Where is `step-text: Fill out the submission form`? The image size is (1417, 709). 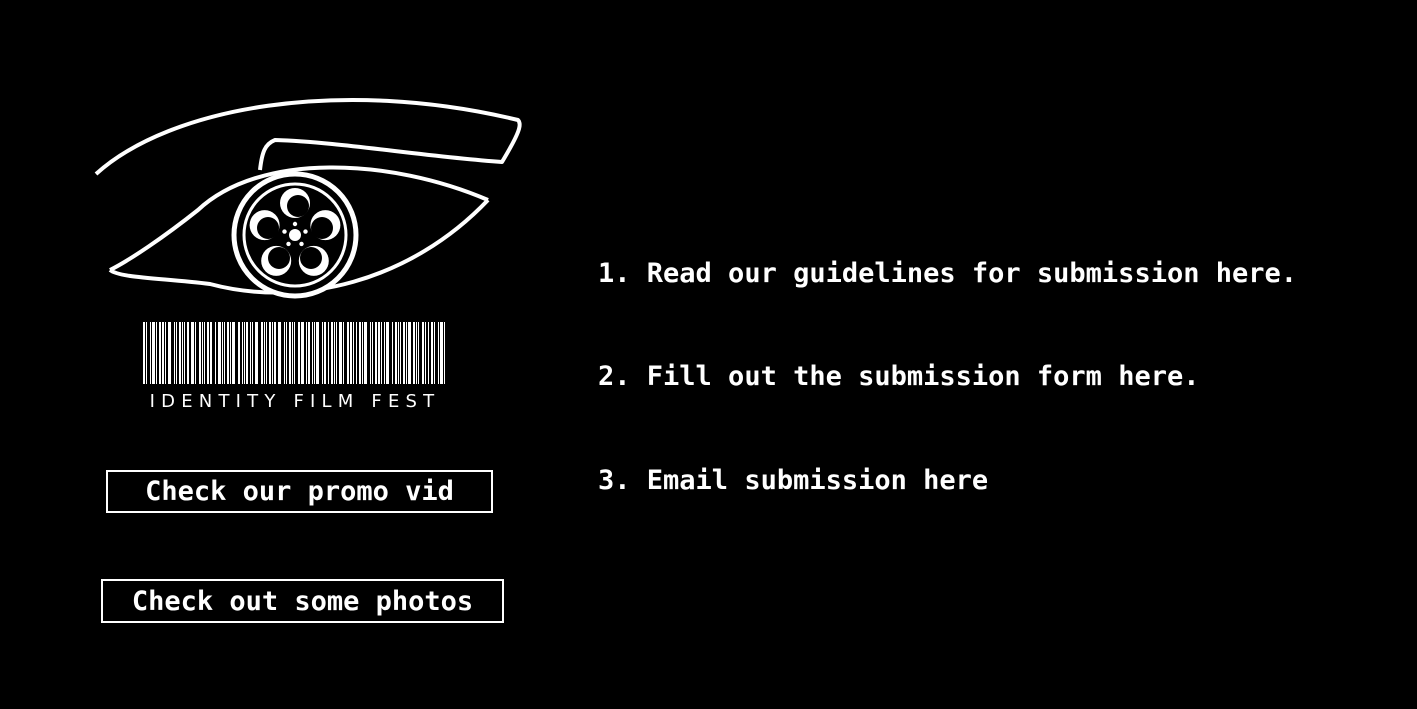
step-text: Fill out the submission form is located at coordinates (882, 376).